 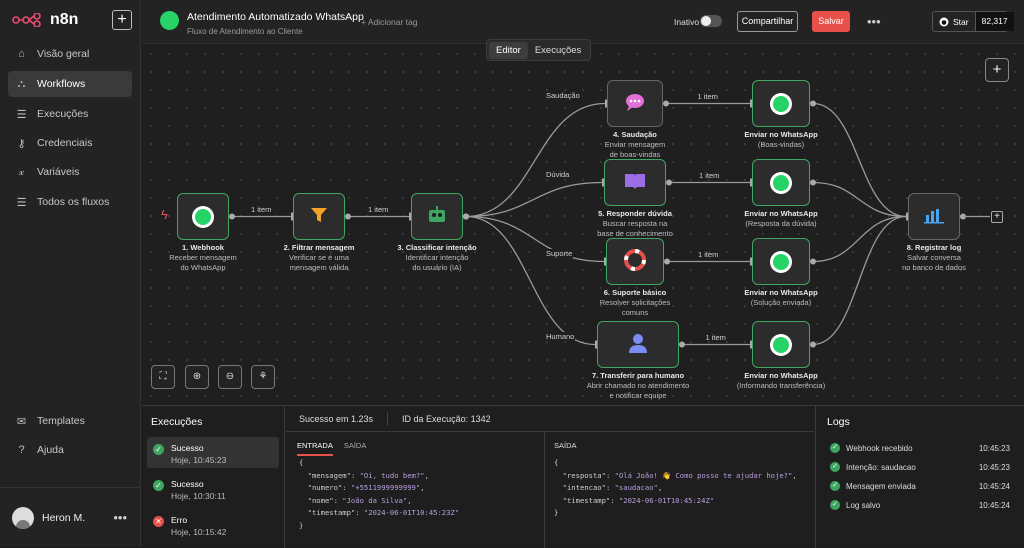 I want to click on branch-label: Saudação, so click(x=563, y=95).